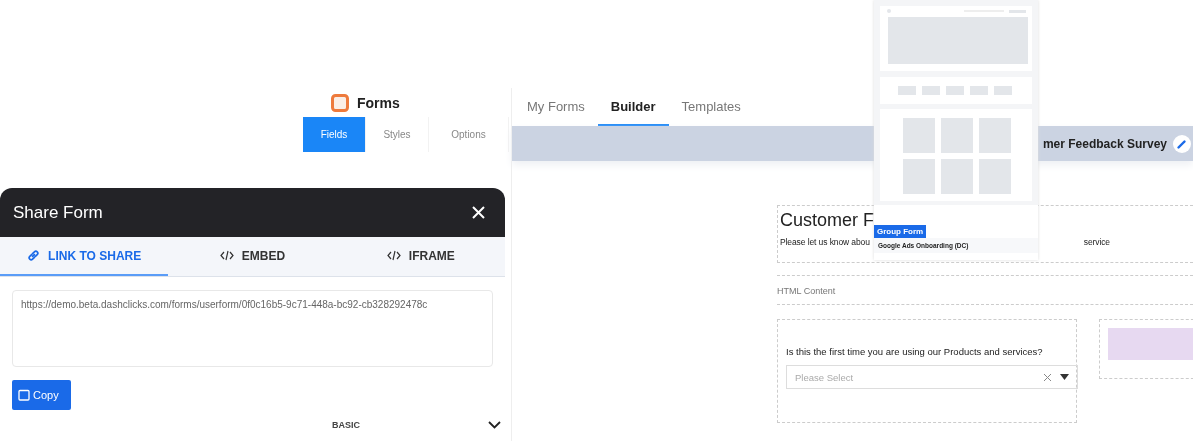 This screenshot has height=441, width=1193. I want to click on copy-button: Copy, so click(41, 395).